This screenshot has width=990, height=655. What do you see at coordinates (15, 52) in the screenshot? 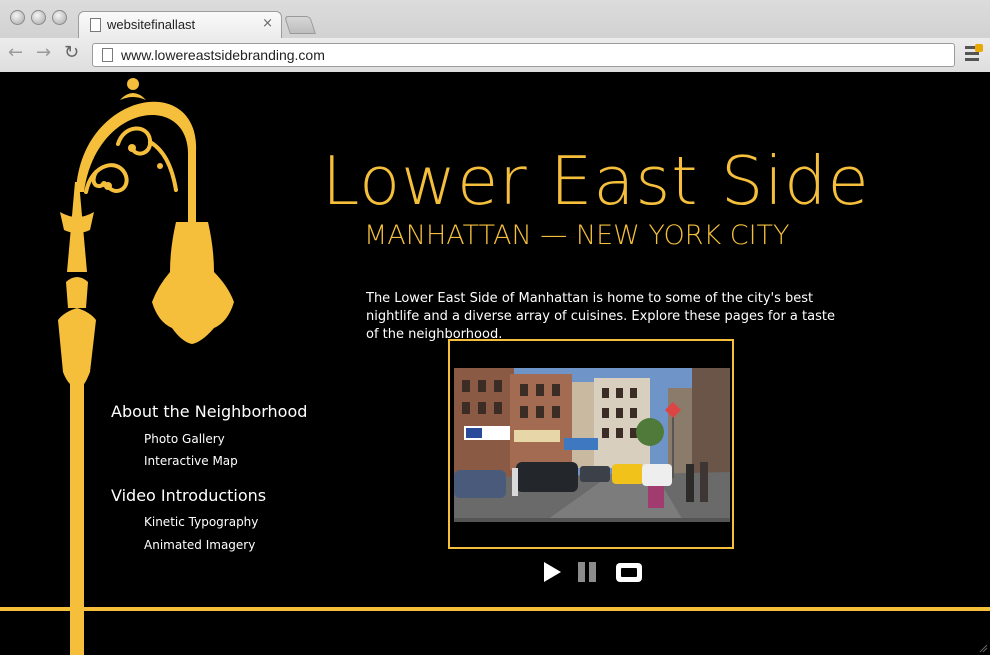
I see `back-button: ←` at bounding box center [15, 52].